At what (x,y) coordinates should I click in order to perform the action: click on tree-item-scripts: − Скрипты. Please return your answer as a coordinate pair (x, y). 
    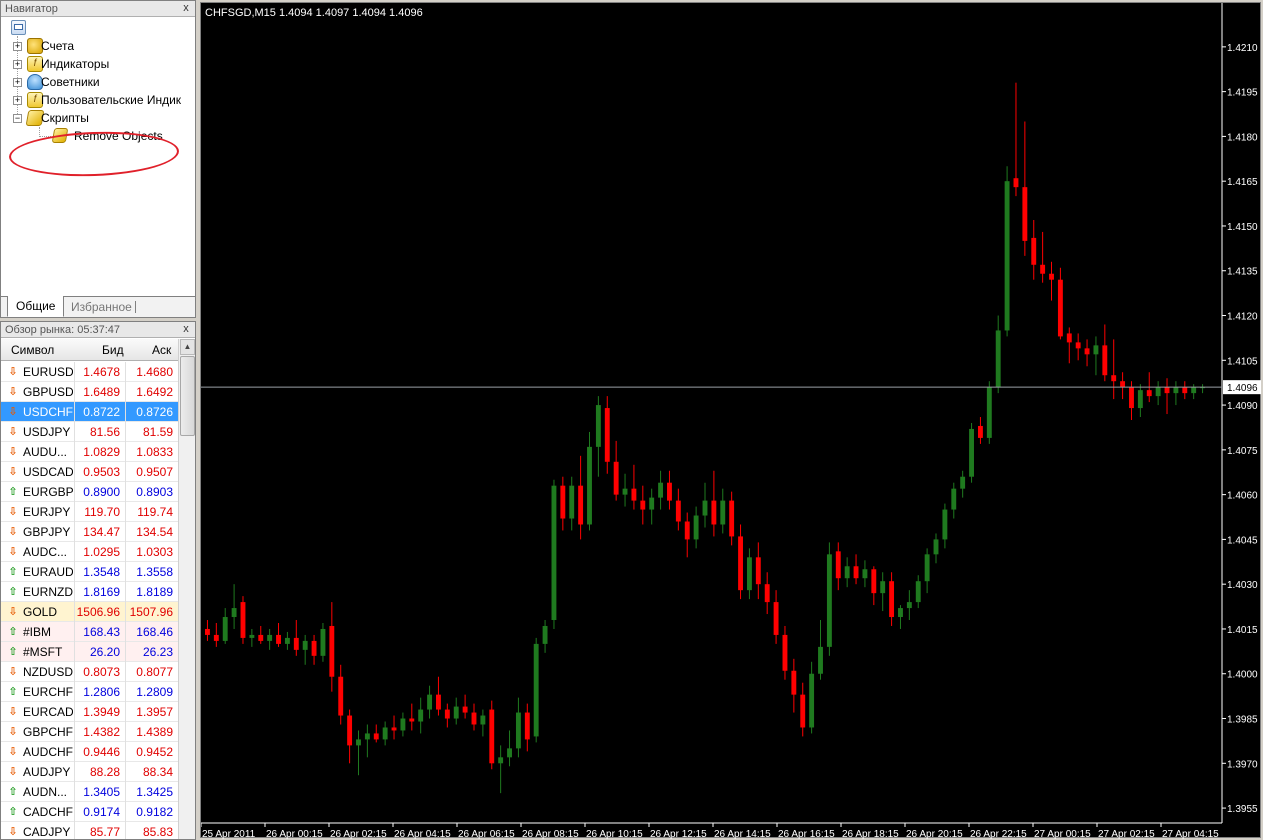
    Looking at the image, I should click on (98, 118).